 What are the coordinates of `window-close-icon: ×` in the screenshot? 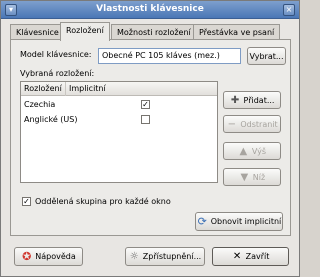 It's located at (289, 10).